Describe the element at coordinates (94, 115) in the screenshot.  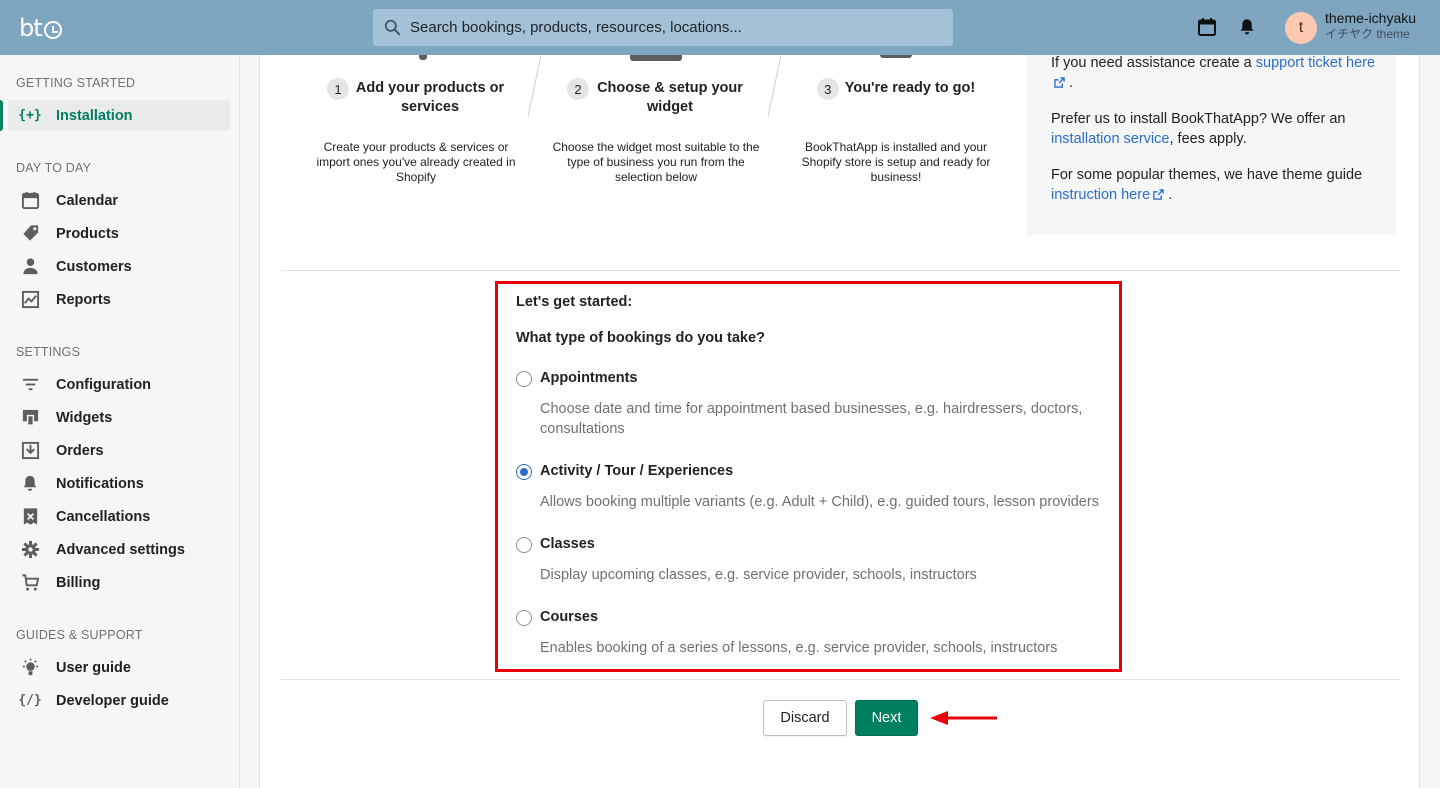
I see `sidebar-item-label: Installation` at that location.